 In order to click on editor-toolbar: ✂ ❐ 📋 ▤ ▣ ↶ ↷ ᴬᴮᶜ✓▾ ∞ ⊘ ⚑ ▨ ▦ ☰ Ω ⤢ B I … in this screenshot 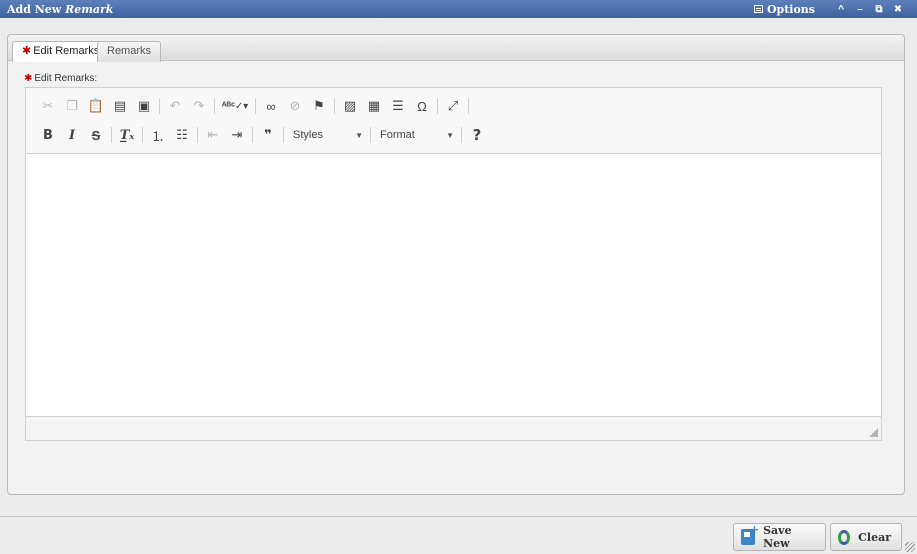, I will do `click(453, 121)`.